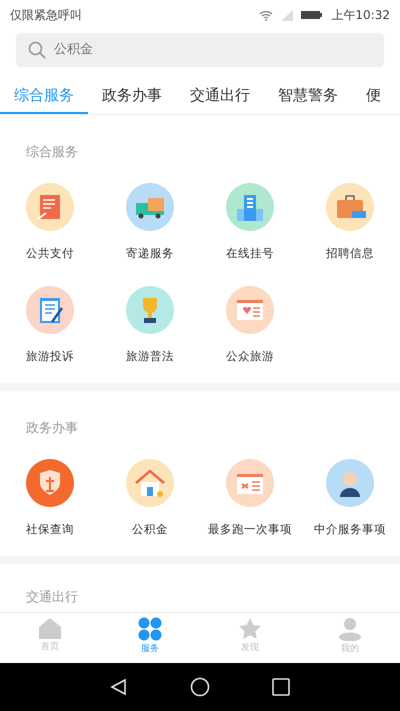 This screenshot has height=711, width=400. I want to click on notice-board-icon, so click(250, 482).